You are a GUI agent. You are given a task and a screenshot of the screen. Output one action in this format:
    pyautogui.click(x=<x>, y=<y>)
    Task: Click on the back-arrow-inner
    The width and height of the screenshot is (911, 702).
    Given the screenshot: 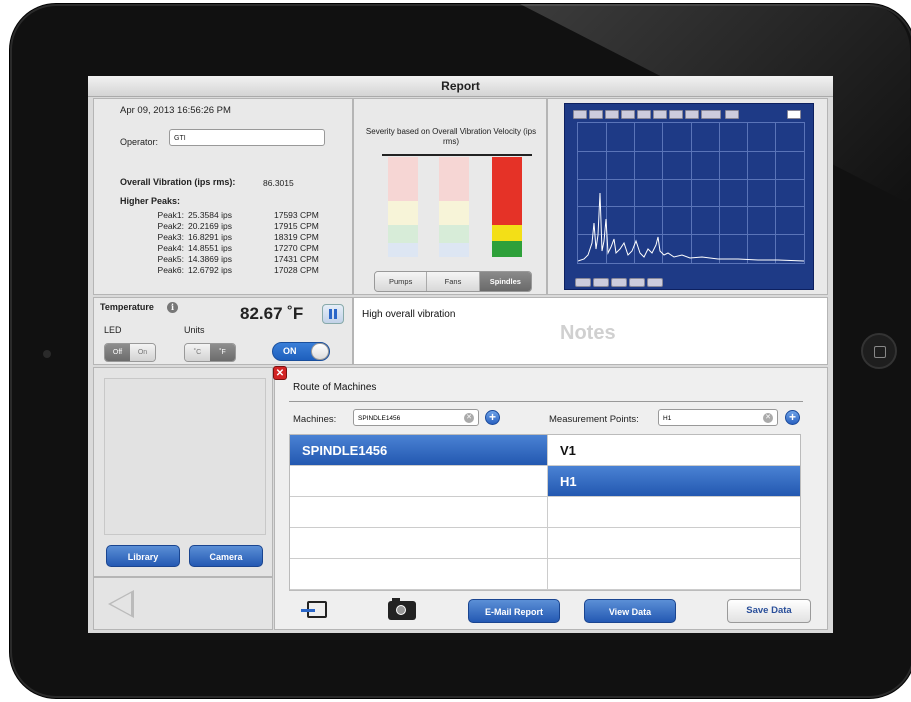 What is the action you would take?
    pyautogui.click(x=121, y=604)
    